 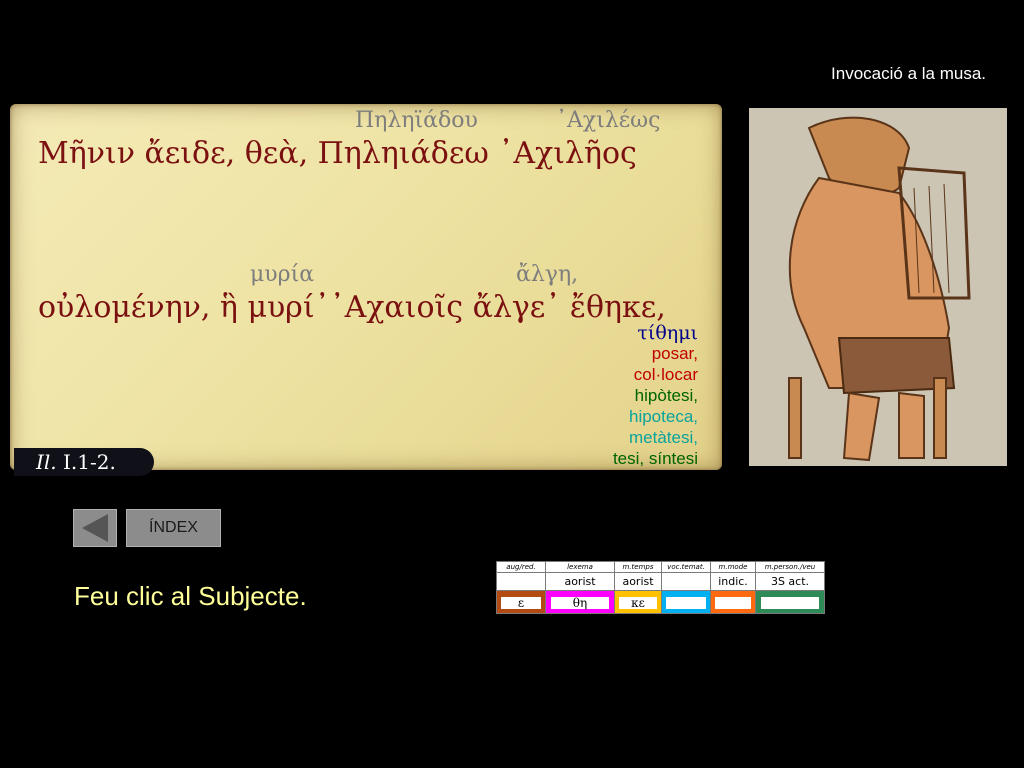 I want to click on gloss-myria: μυρία, so click(x=282, y=274).